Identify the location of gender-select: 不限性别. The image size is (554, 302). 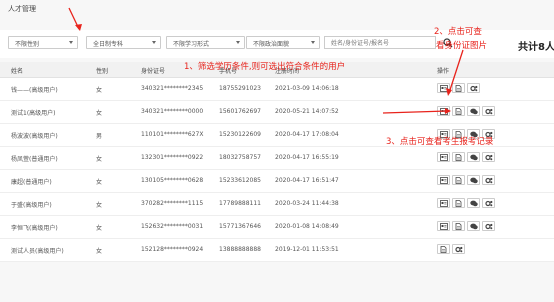
(43, 42).